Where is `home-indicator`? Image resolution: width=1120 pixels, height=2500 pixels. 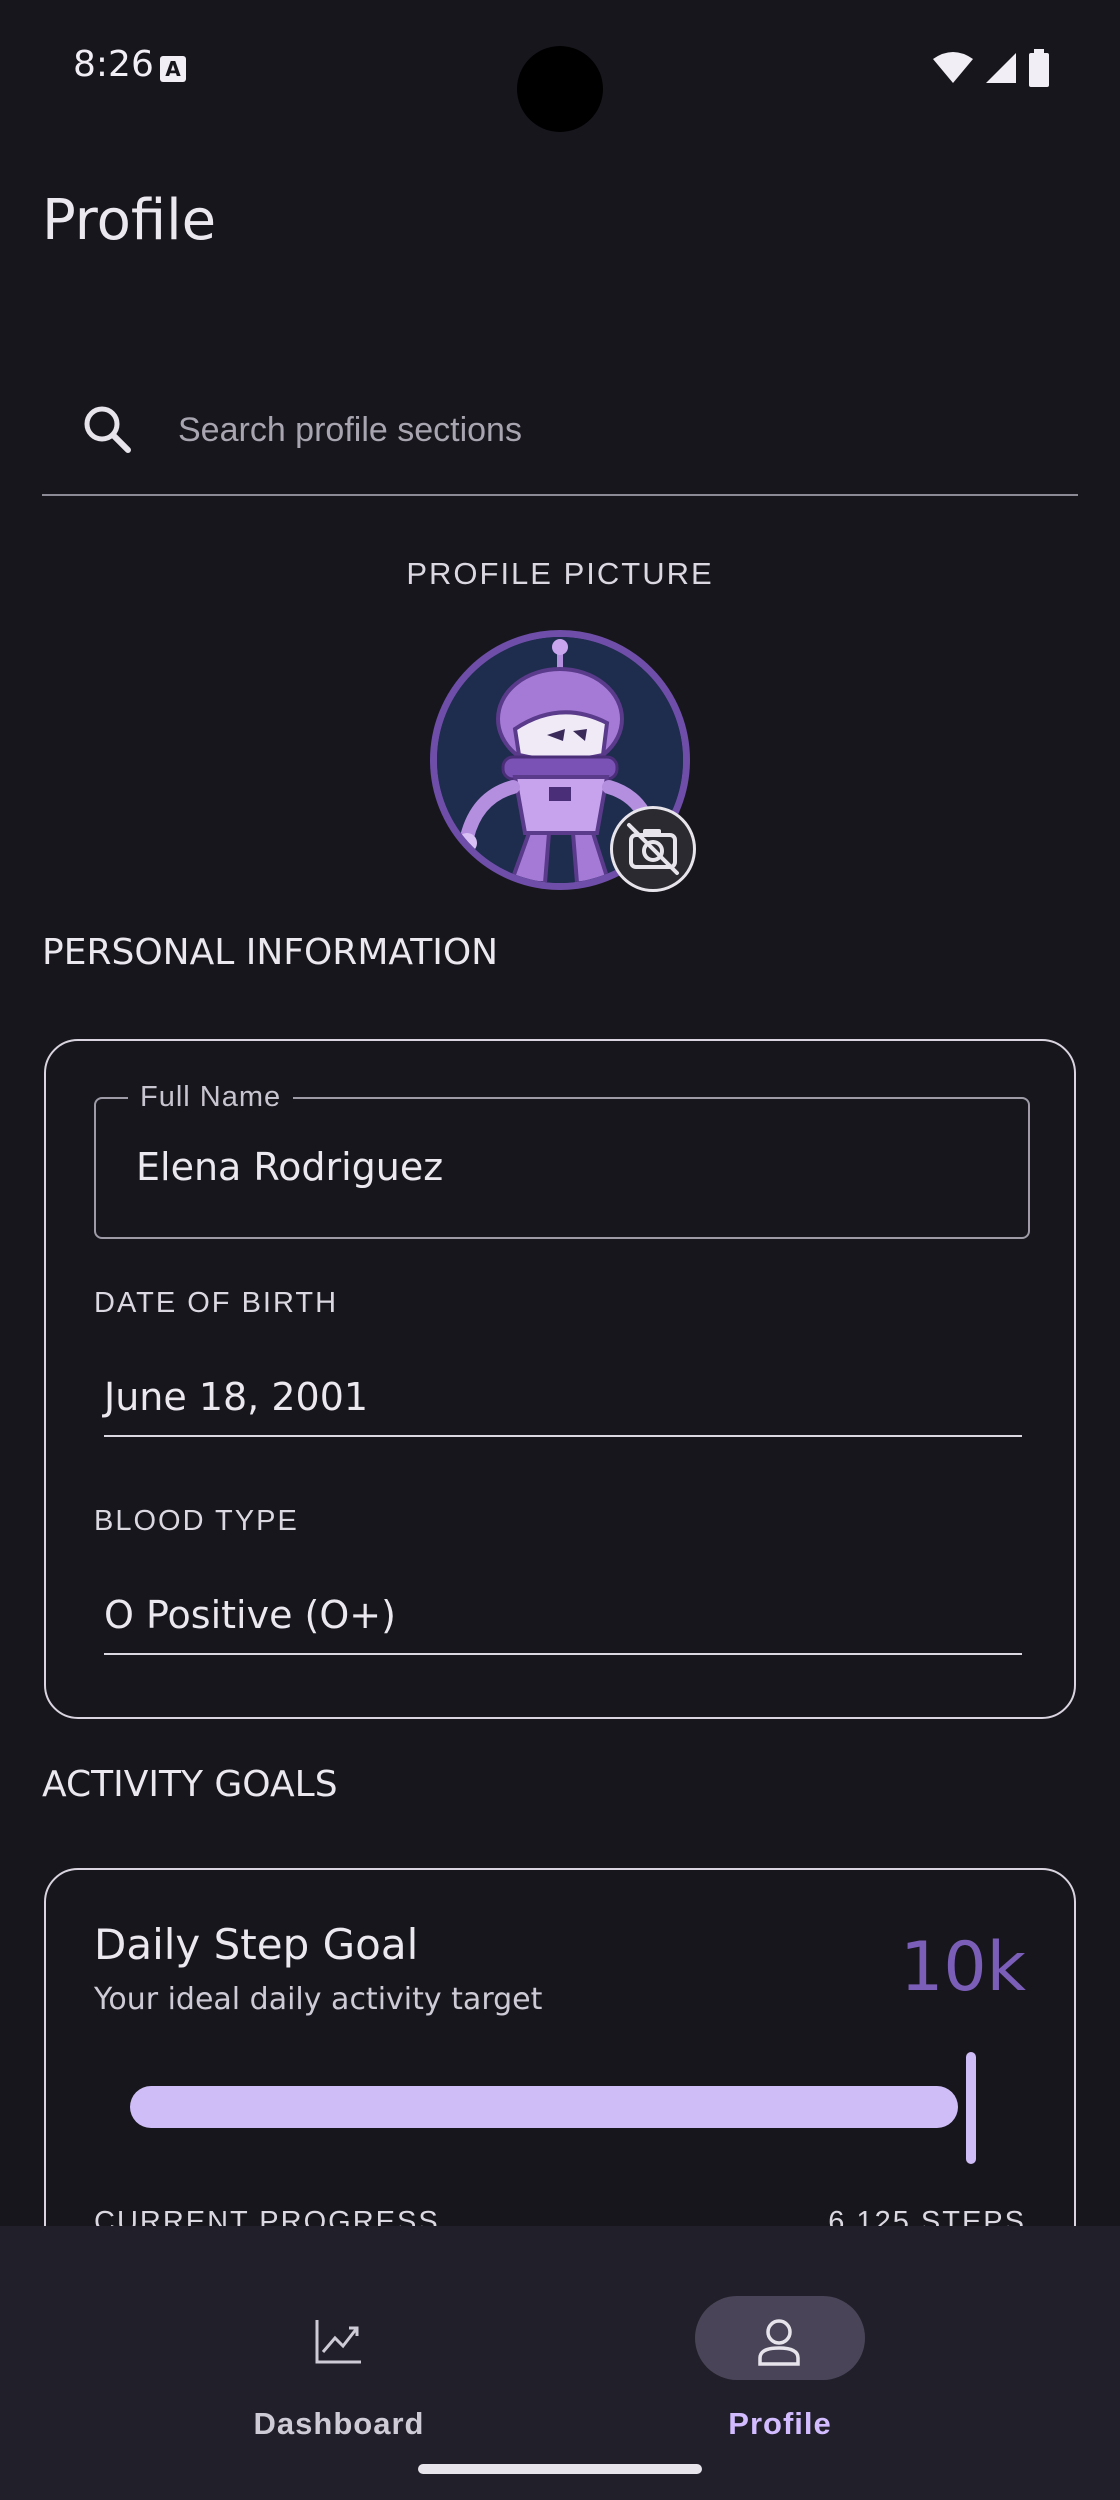 home-indicator is located at coordinates (560, 2469).